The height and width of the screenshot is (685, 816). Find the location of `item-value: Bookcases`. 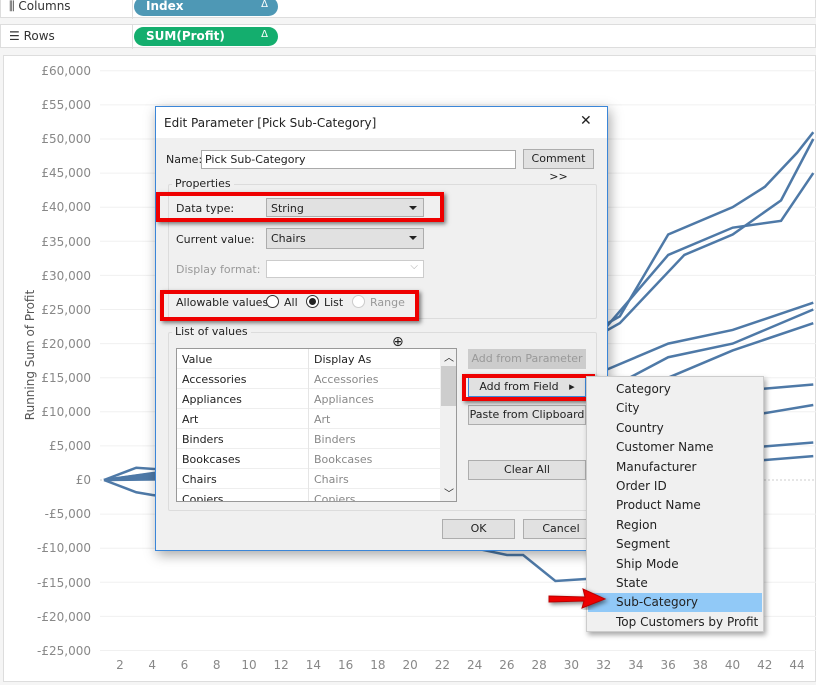

item-value: Bookcases is located at coordinates (211, 459).